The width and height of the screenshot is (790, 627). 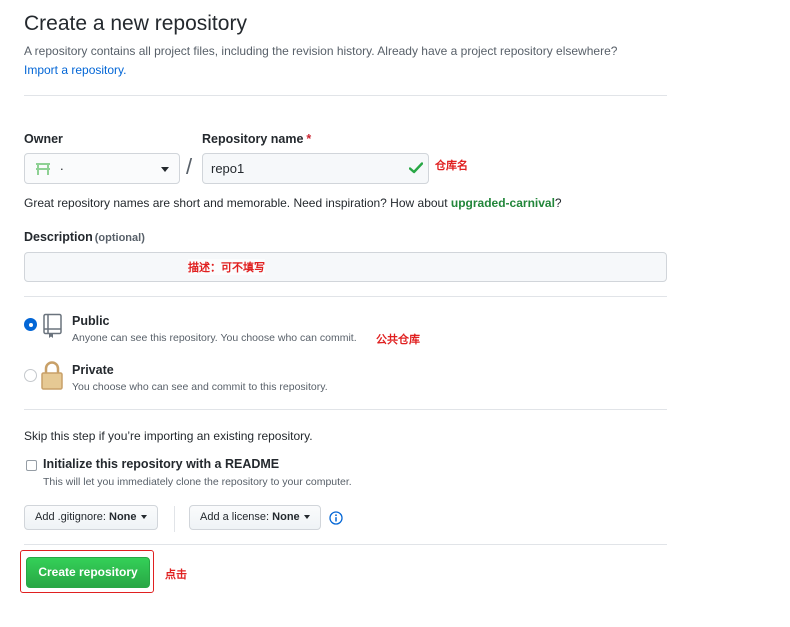 I want to click on readme-title: Initialize this repository with a README, so click(x=161, y=464).